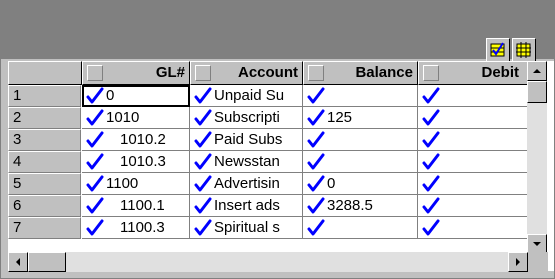  I want to click on cell-value: 125, so click(340, 117).